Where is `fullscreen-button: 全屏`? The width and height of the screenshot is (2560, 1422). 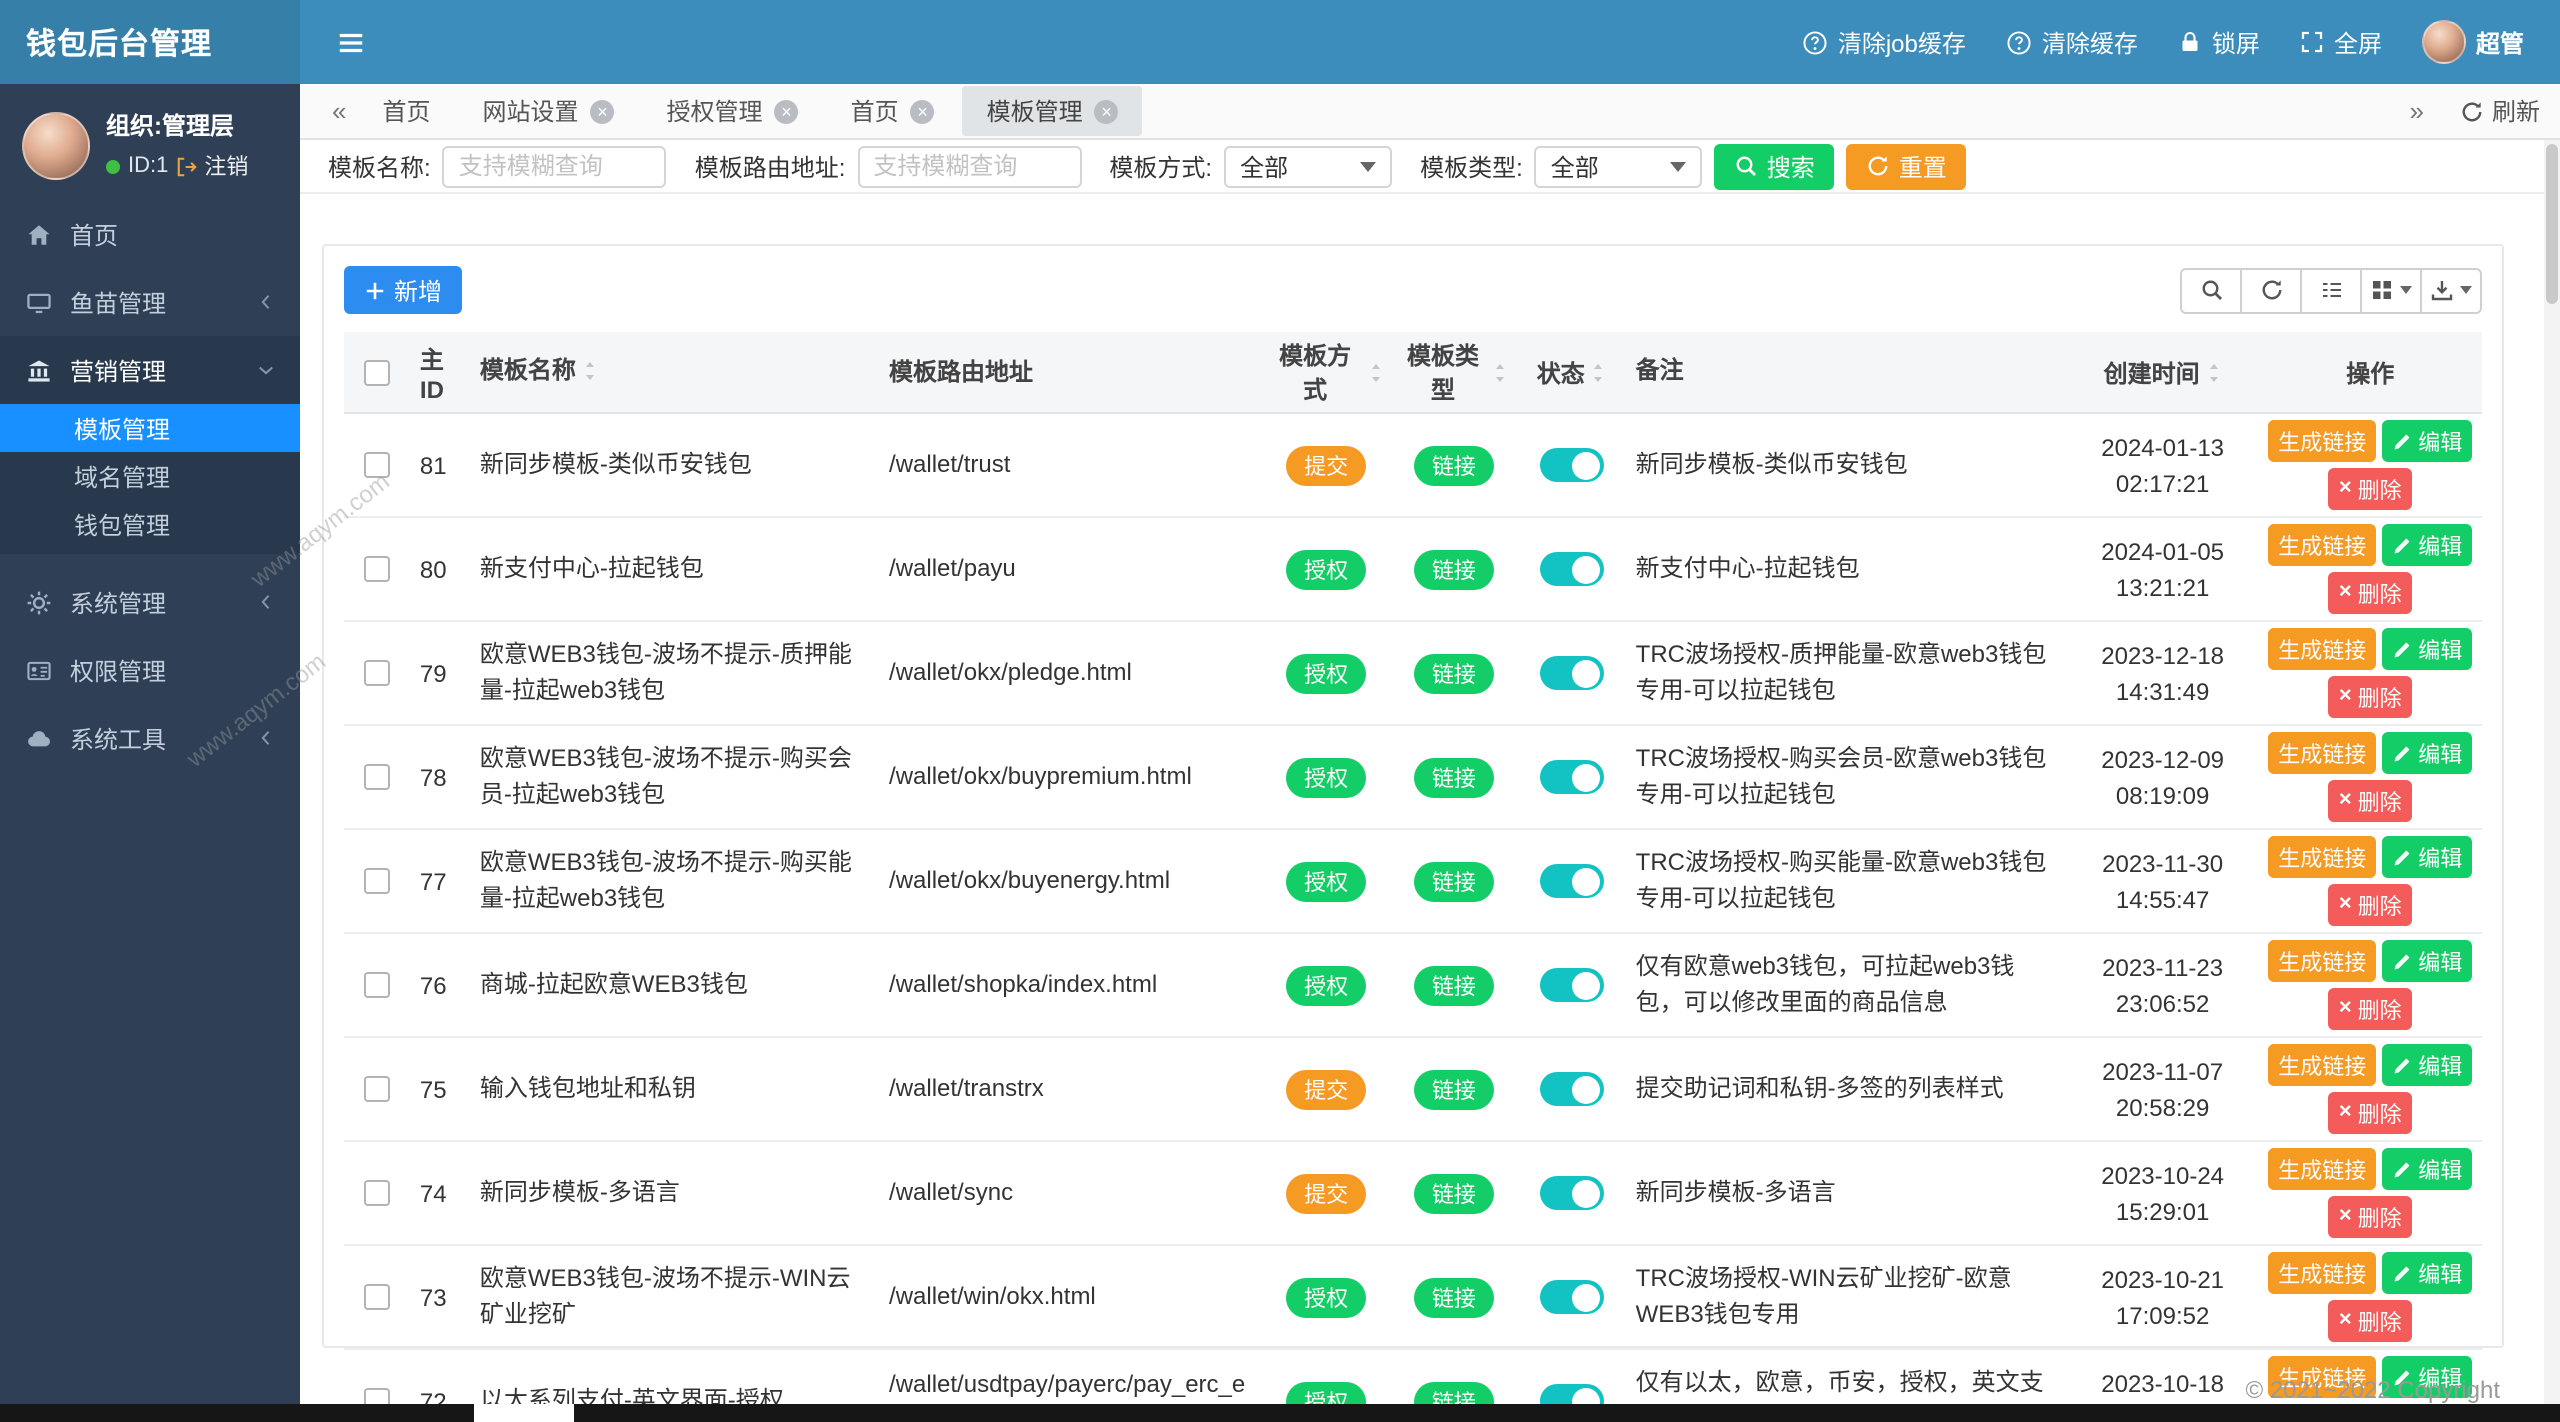
fullscreen-button: 全屏 is located at coordinates (2341, 42).